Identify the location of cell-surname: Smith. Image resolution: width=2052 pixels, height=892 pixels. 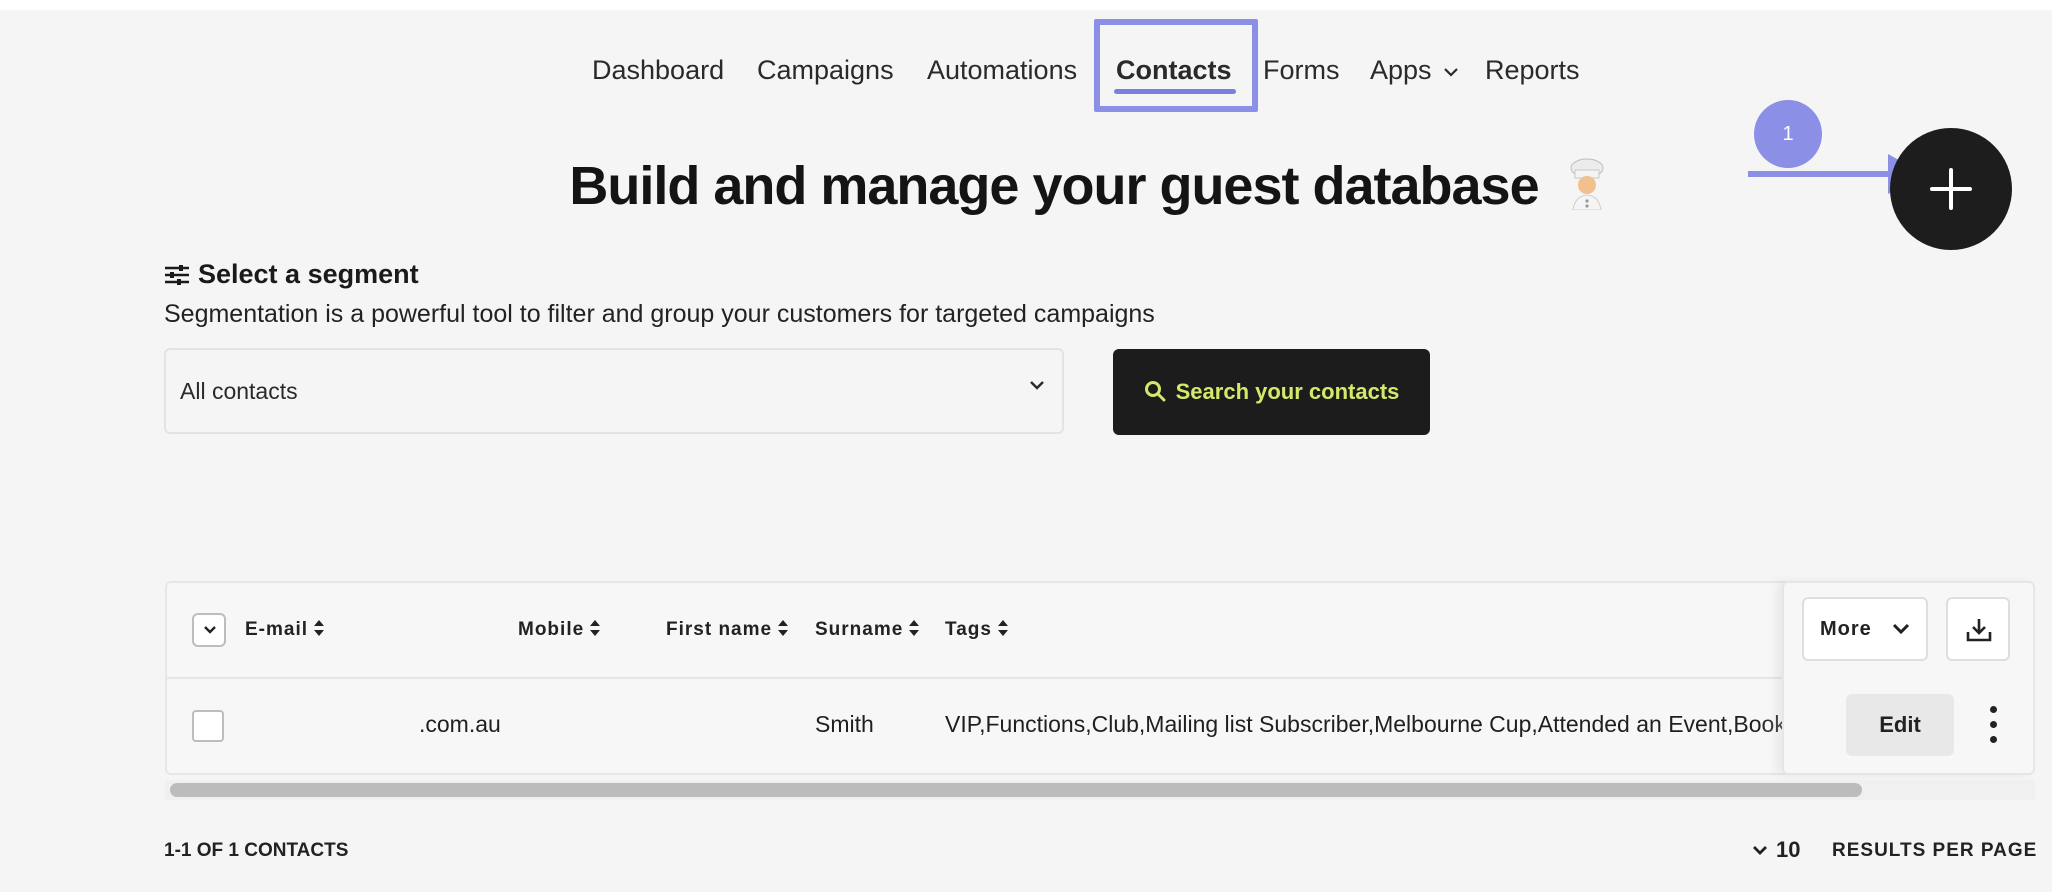
(844, 724).